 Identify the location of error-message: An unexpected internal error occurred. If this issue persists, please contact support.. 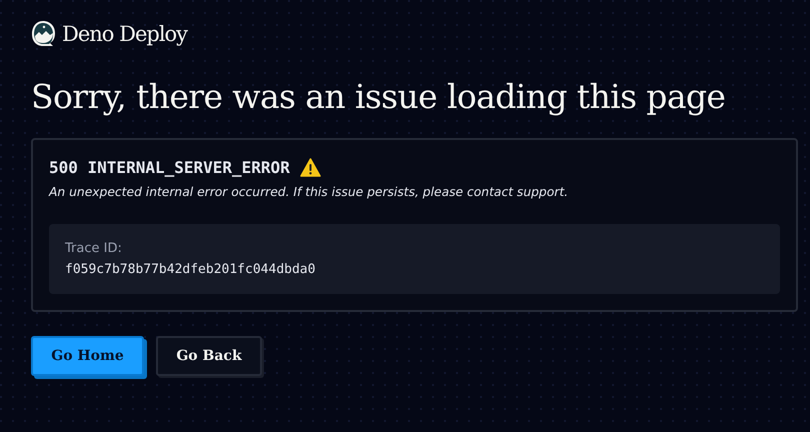
(309, 192).